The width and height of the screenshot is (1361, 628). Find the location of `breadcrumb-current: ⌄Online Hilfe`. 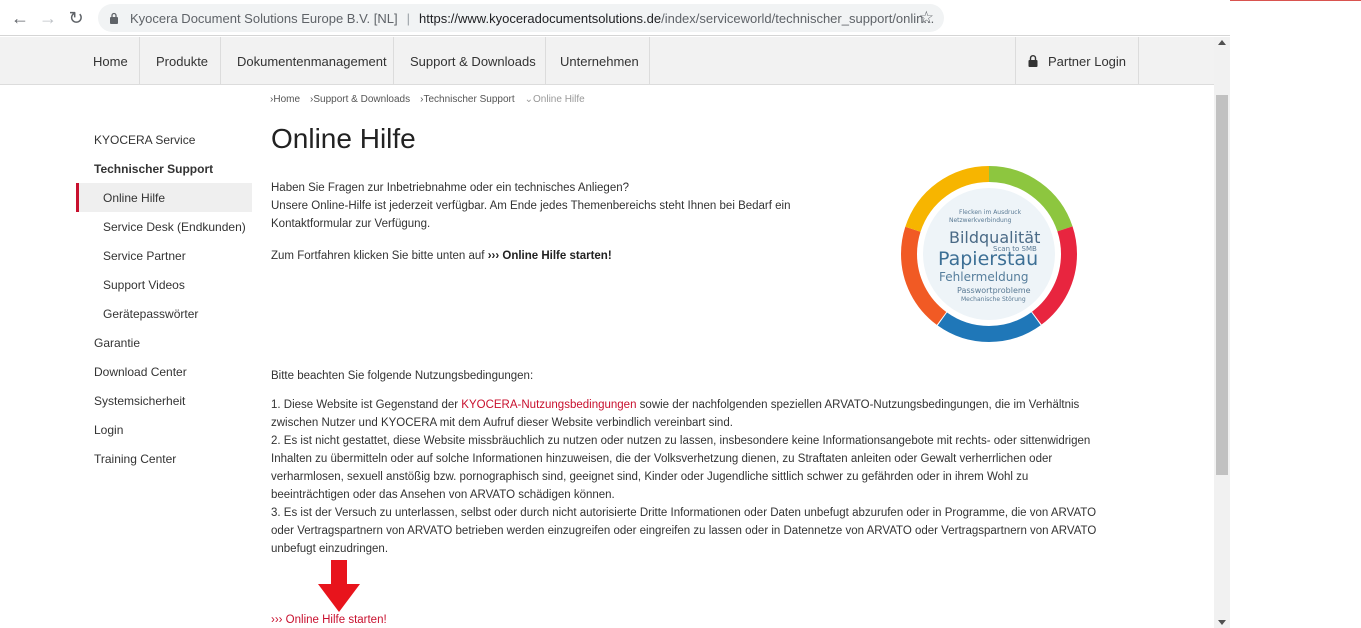

breadcrumb-current: ⌄Online Hilfe is located at coordinates (554, 99).